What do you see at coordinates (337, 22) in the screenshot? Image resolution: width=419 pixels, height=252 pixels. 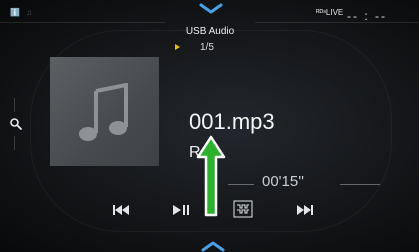 I see `frame-top-right` at bounding box center [337, 22].